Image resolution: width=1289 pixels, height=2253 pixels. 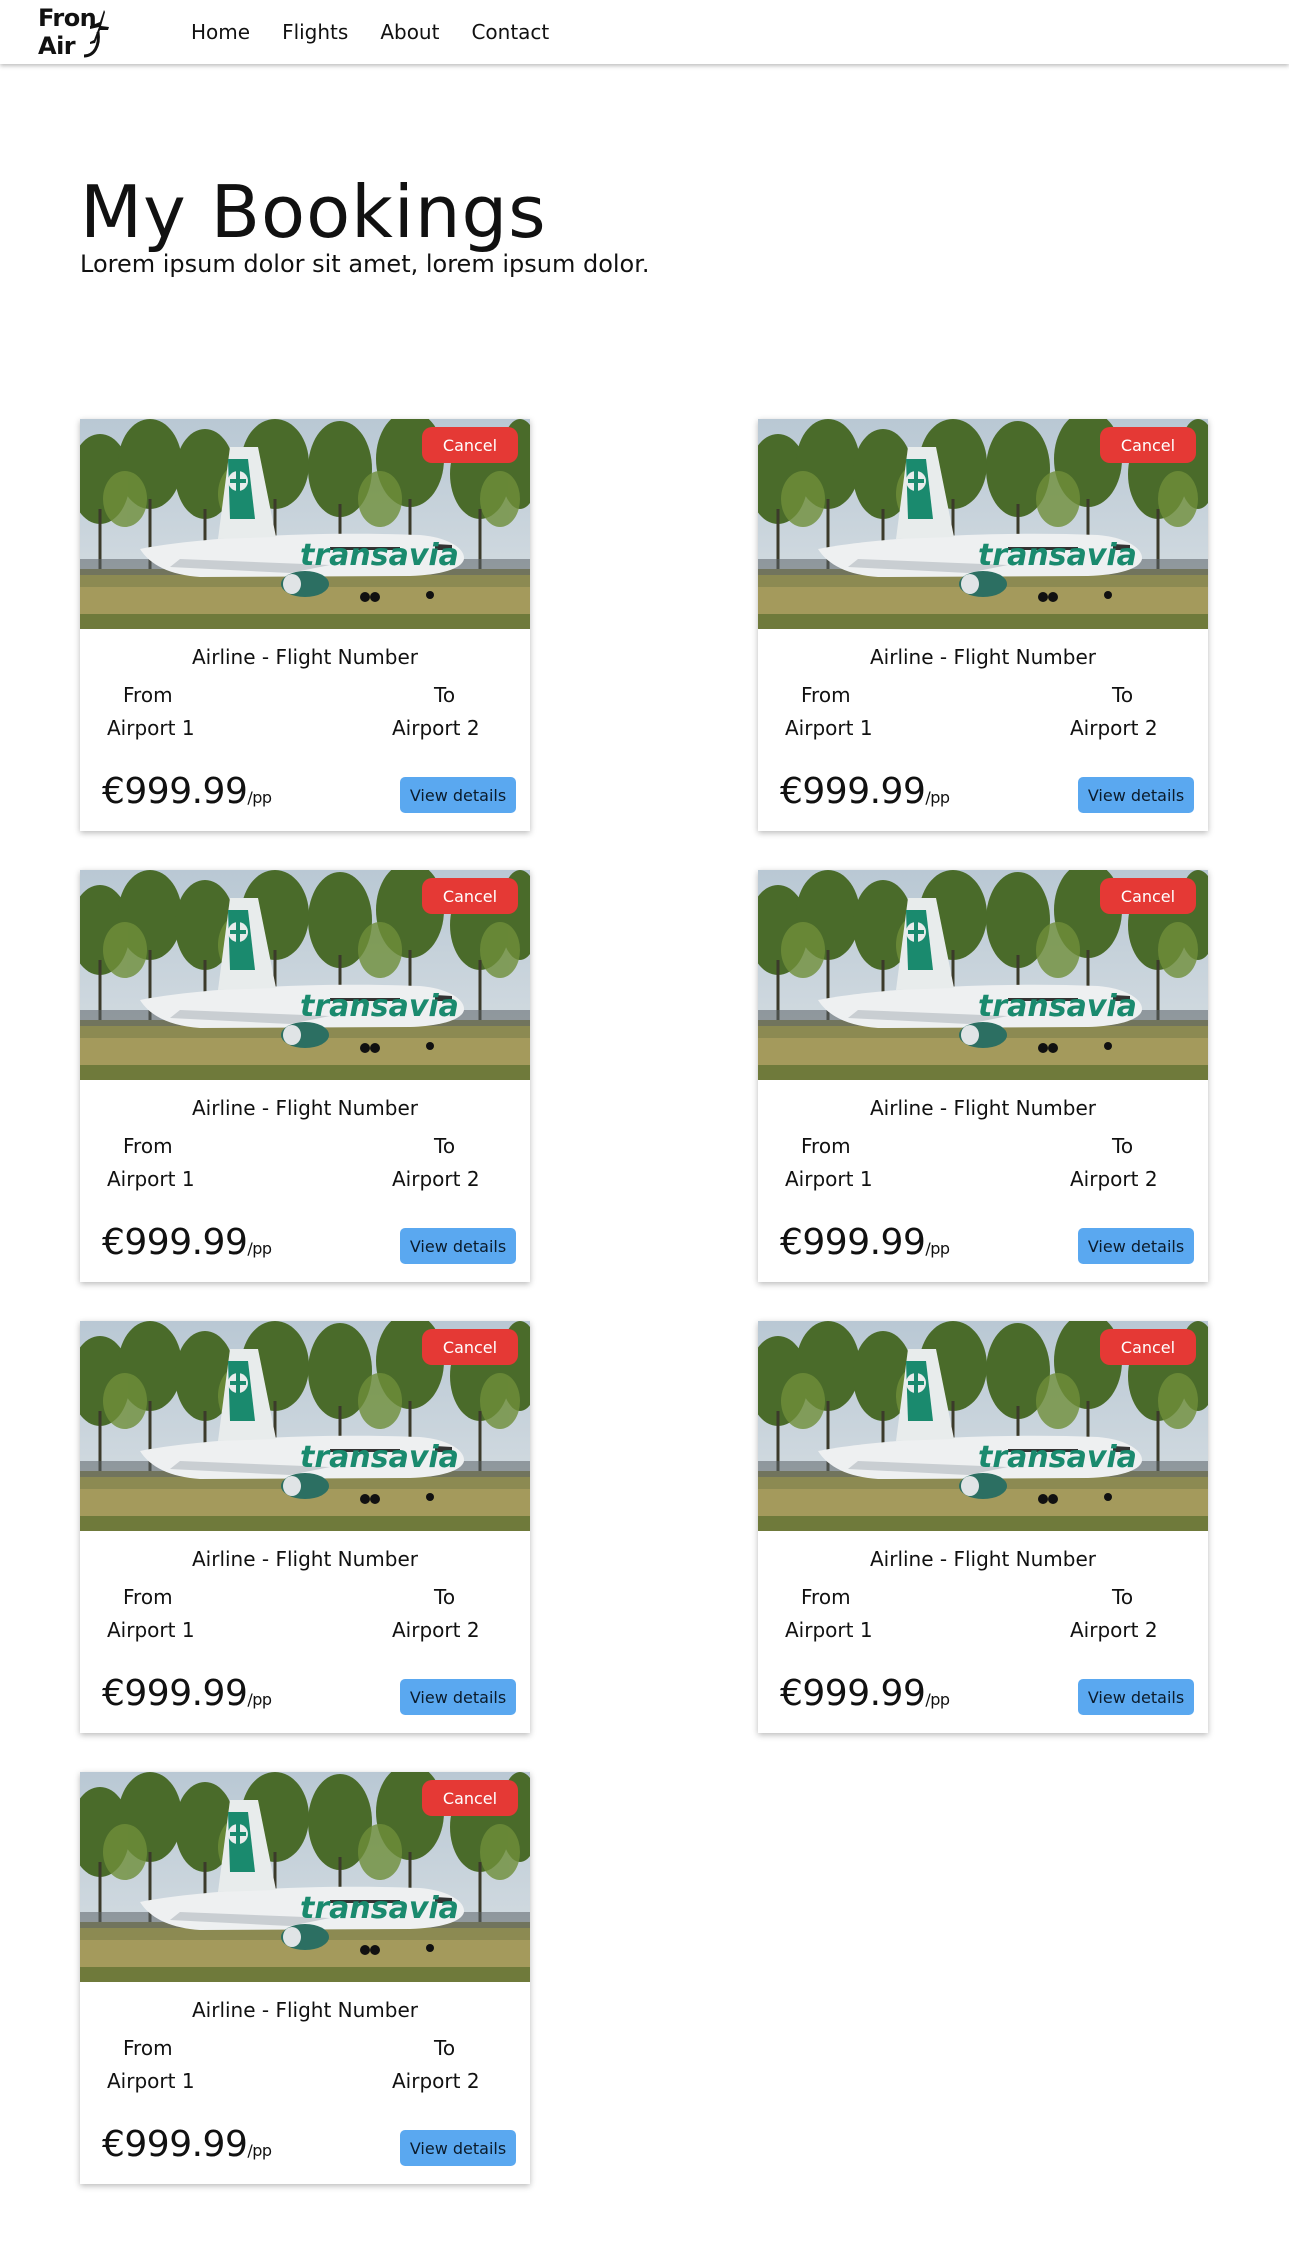 I want to click on nav-contact: Contact, so click(x=510, y=32).